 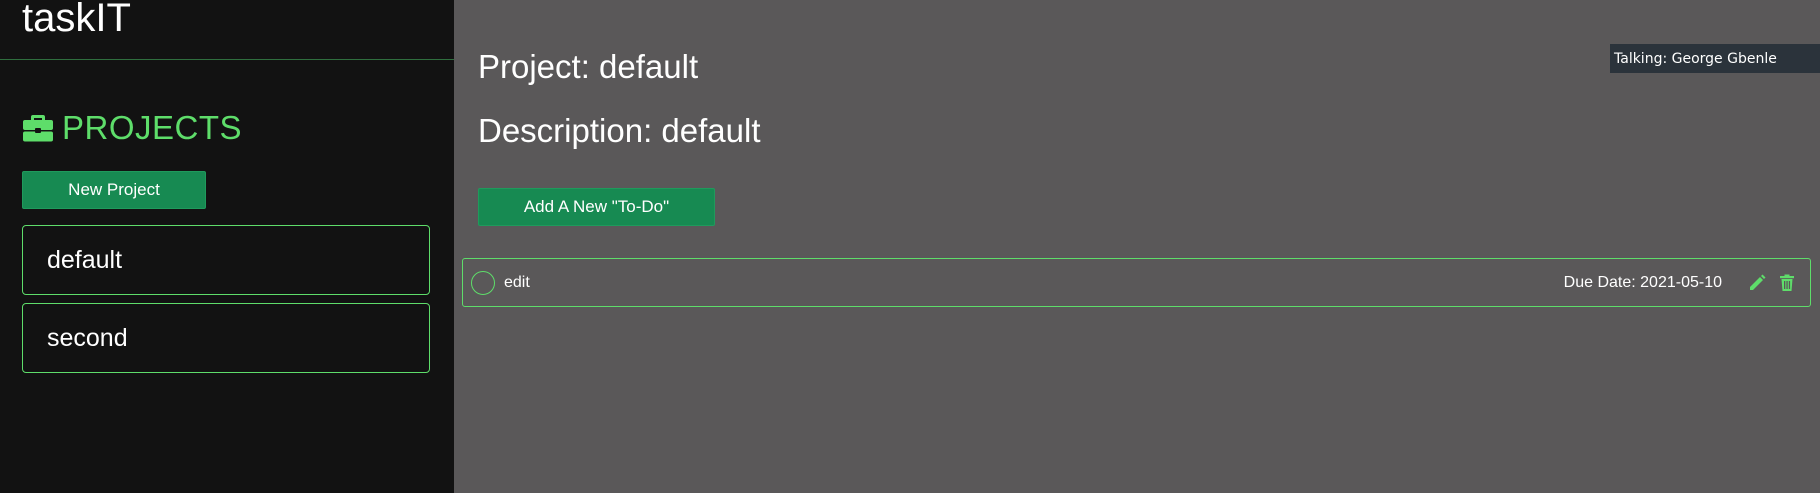 I want to click on project-title: Project: default, so click(x=588, y=66).